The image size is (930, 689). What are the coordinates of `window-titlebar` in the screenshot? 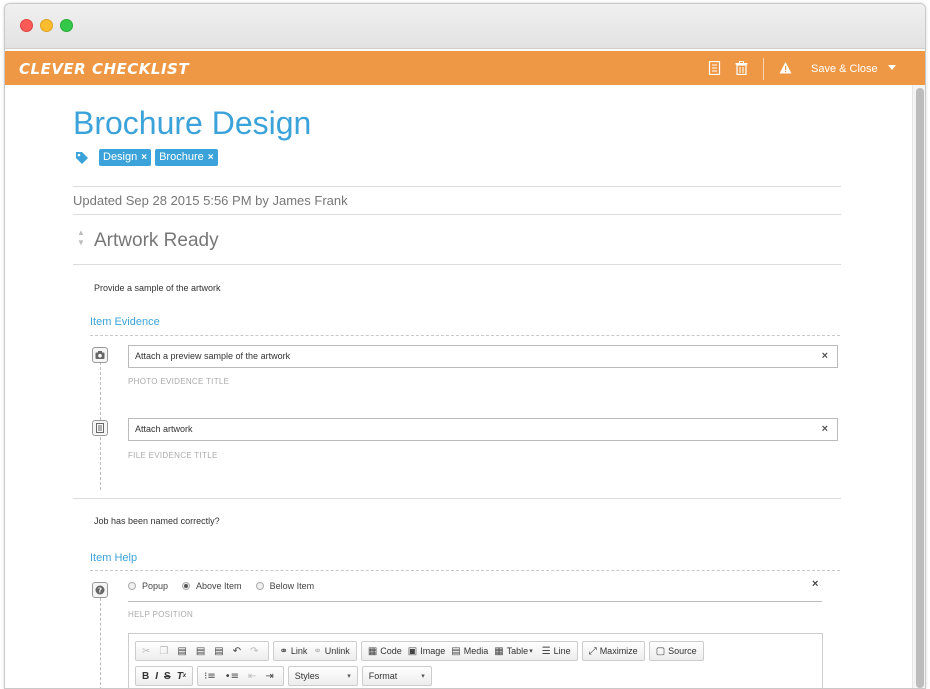 It's located at (465, 26).